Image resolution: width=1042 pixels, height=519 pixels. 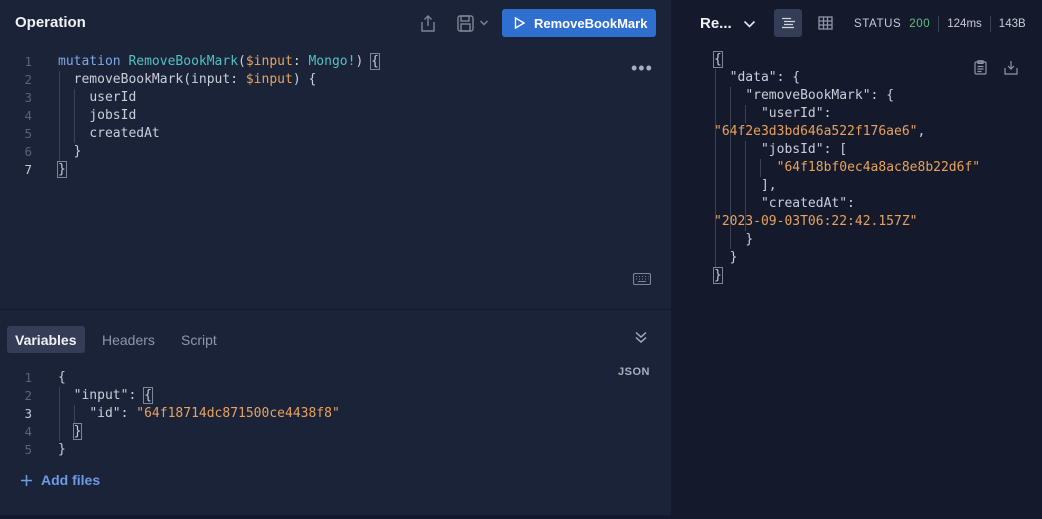 What do you see at coordinates (26, 480) in the screenshot?
I see `plus-icon` at bounding box center [26, 480].